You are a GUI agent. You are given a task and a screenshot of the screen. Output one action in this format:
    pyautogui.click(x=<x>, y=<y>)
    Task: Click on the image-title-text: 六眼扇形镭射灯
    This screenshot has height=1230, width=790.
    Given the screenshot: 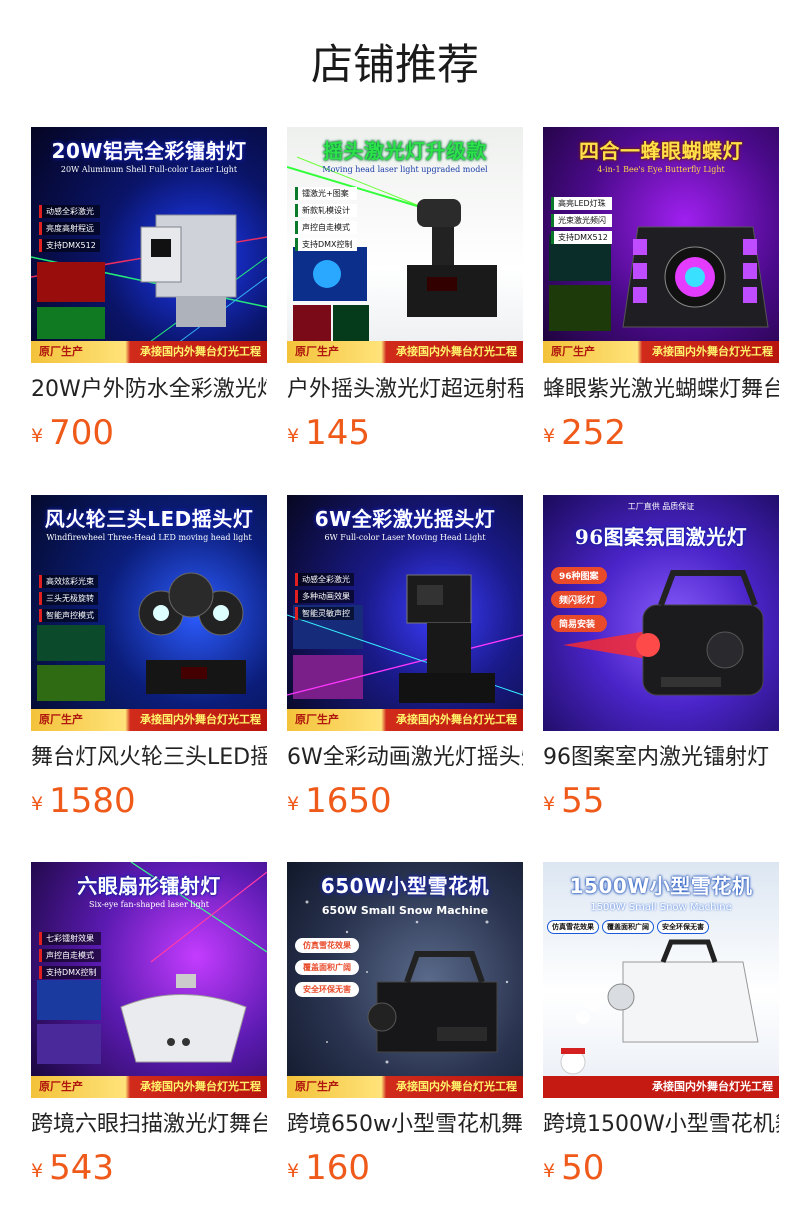 What is the action you would take?
    pyautogui.click(x=149, y=886)
    